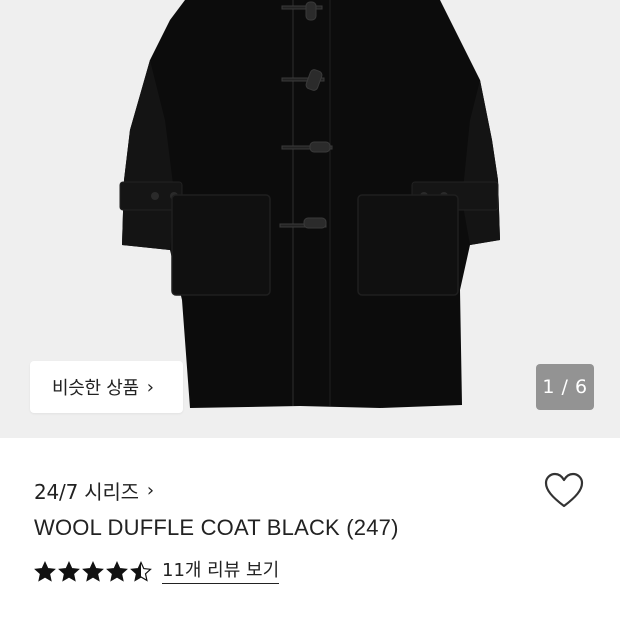  What do you see at coordinates (565, 387) in the screenshot?
I see `image-pager-indicator: 1 / 6` at bounding box center [565, 387].